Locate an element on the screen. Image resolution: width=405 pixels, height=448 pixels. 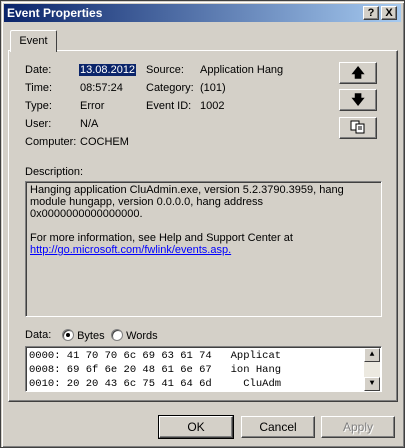
category-value: (101) is located at coordinates (213, 88).